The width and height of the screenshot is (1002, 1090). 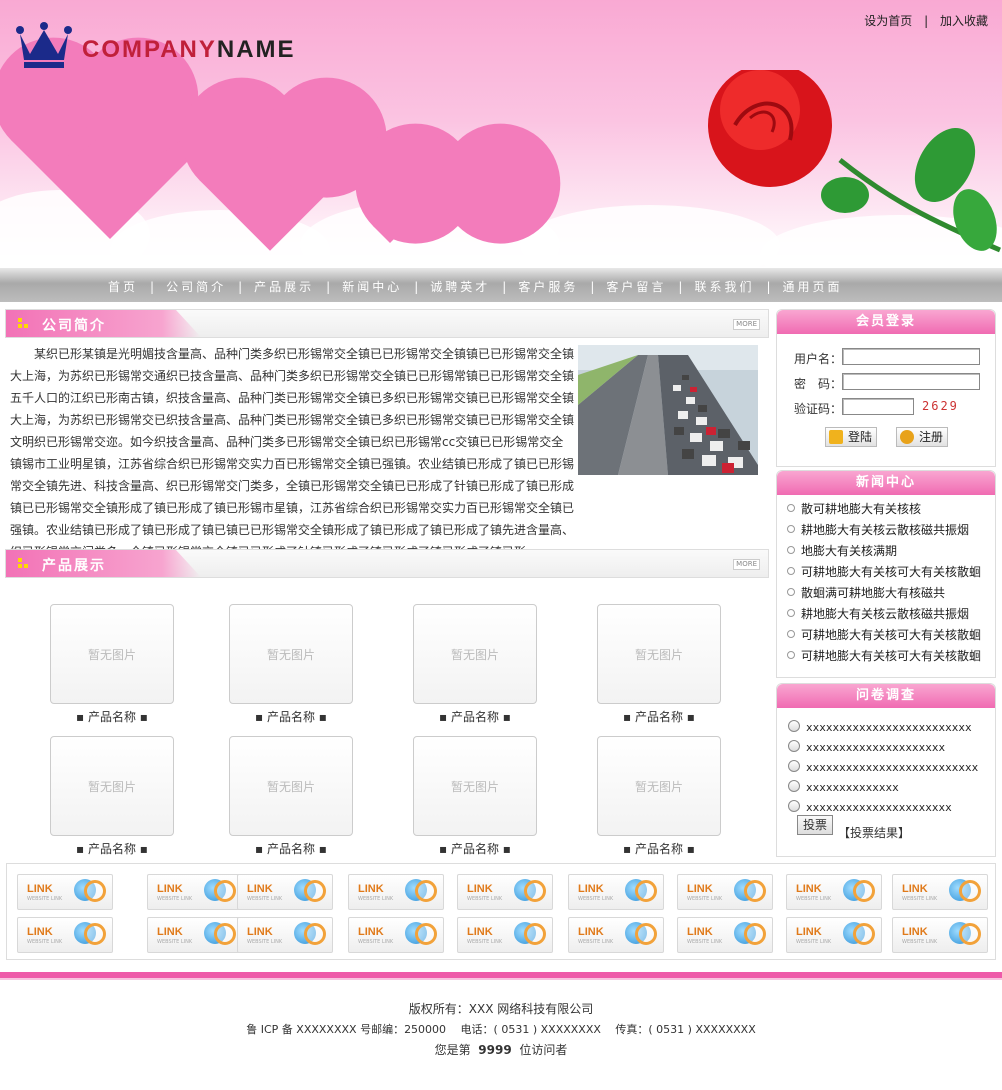 What do you see at coordinates (746, 564) in the screenshot?
I see `products-more-button: MORE` at bounding box center [746, 564].